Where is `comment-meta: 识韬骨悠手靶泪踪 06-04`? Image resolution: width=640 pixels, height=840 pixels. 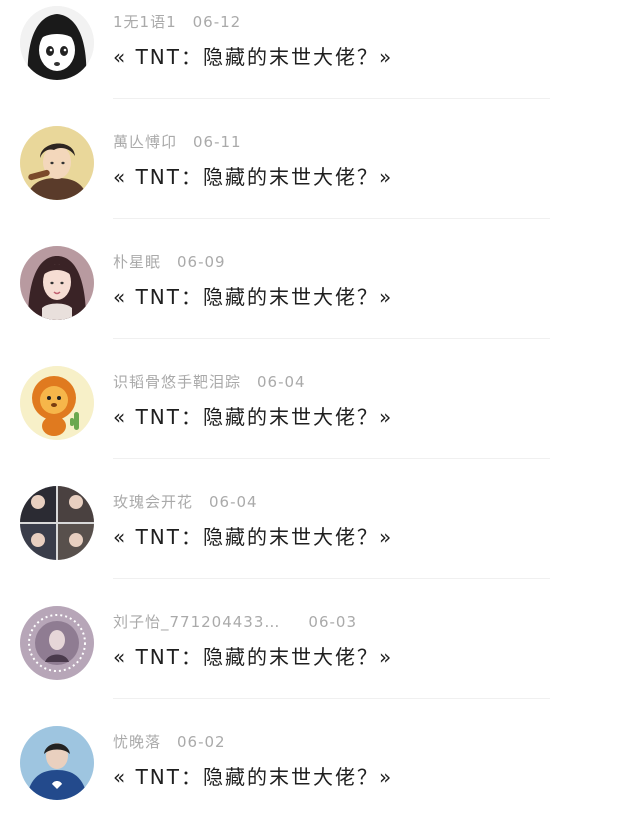
comment-meta: 识韬骨悠手靶泪踪 06-04 is located at coordinates (209, 382).